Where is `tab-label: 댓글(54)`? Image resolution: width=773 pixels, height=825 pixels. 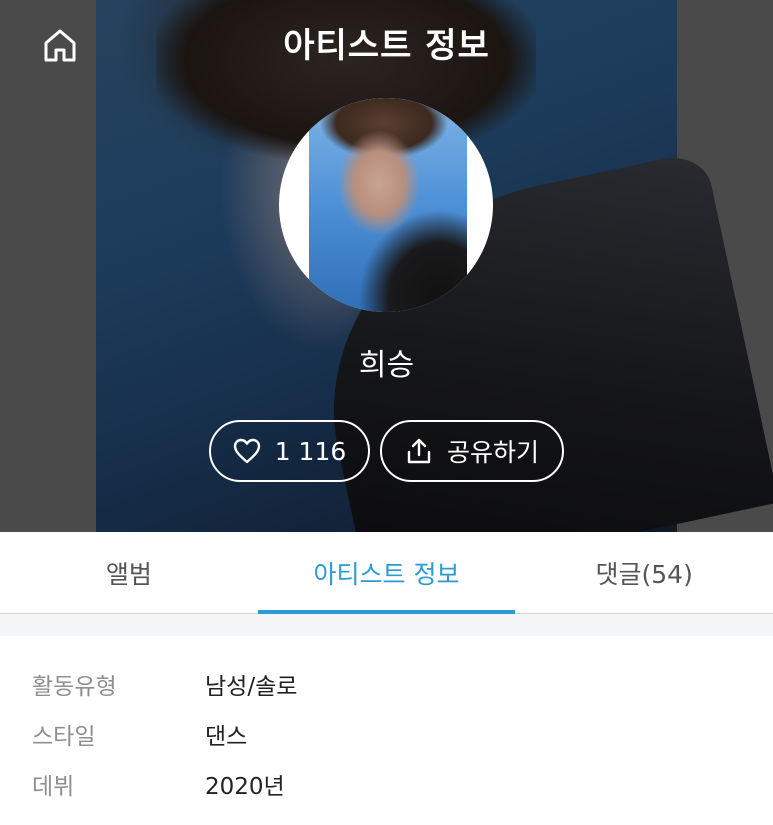 tab-label: 댓글(54) is located at coordinates (644, 574).